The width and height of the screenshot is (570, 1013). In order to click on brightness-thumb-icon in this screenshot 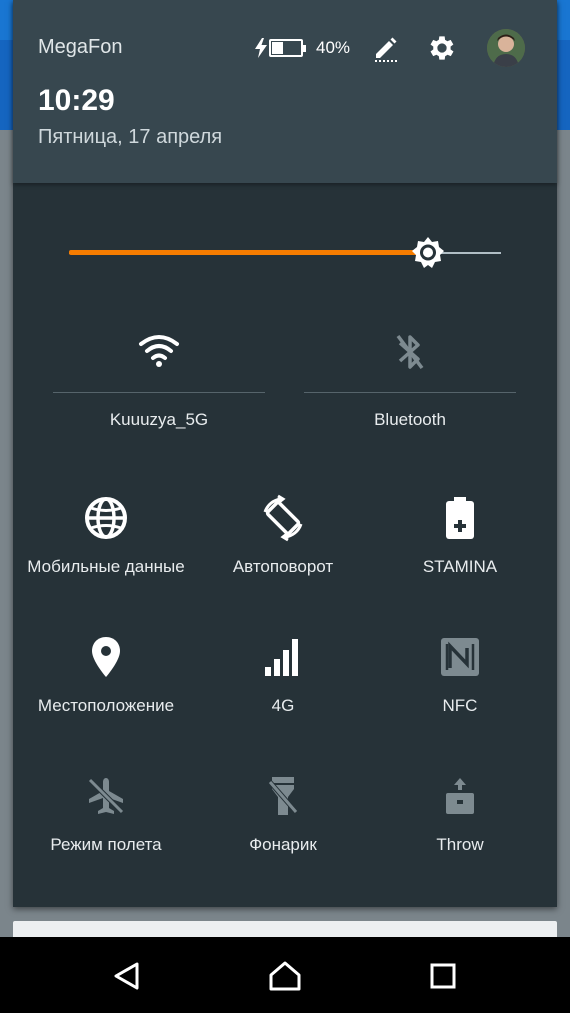, I will do `click(428, 253)`.